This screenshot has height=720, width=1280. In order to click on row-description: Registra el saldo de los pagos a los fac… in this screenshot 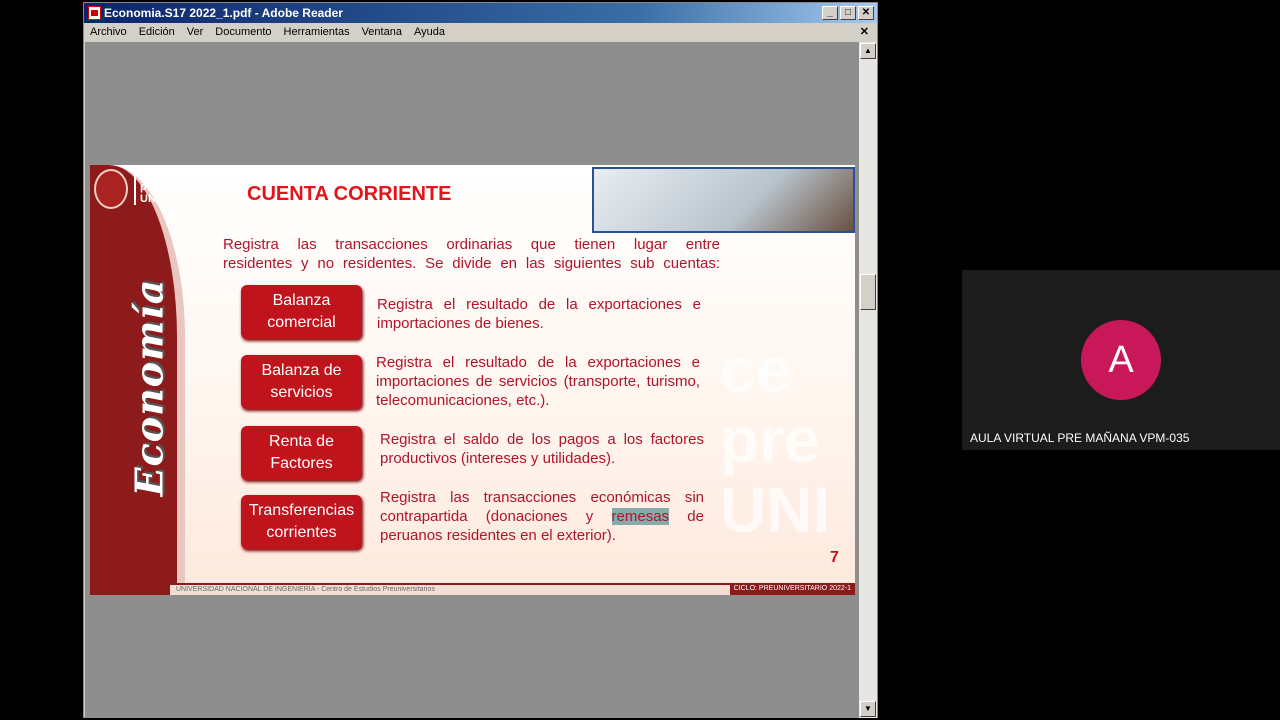, I will do `click(542, 449)`.